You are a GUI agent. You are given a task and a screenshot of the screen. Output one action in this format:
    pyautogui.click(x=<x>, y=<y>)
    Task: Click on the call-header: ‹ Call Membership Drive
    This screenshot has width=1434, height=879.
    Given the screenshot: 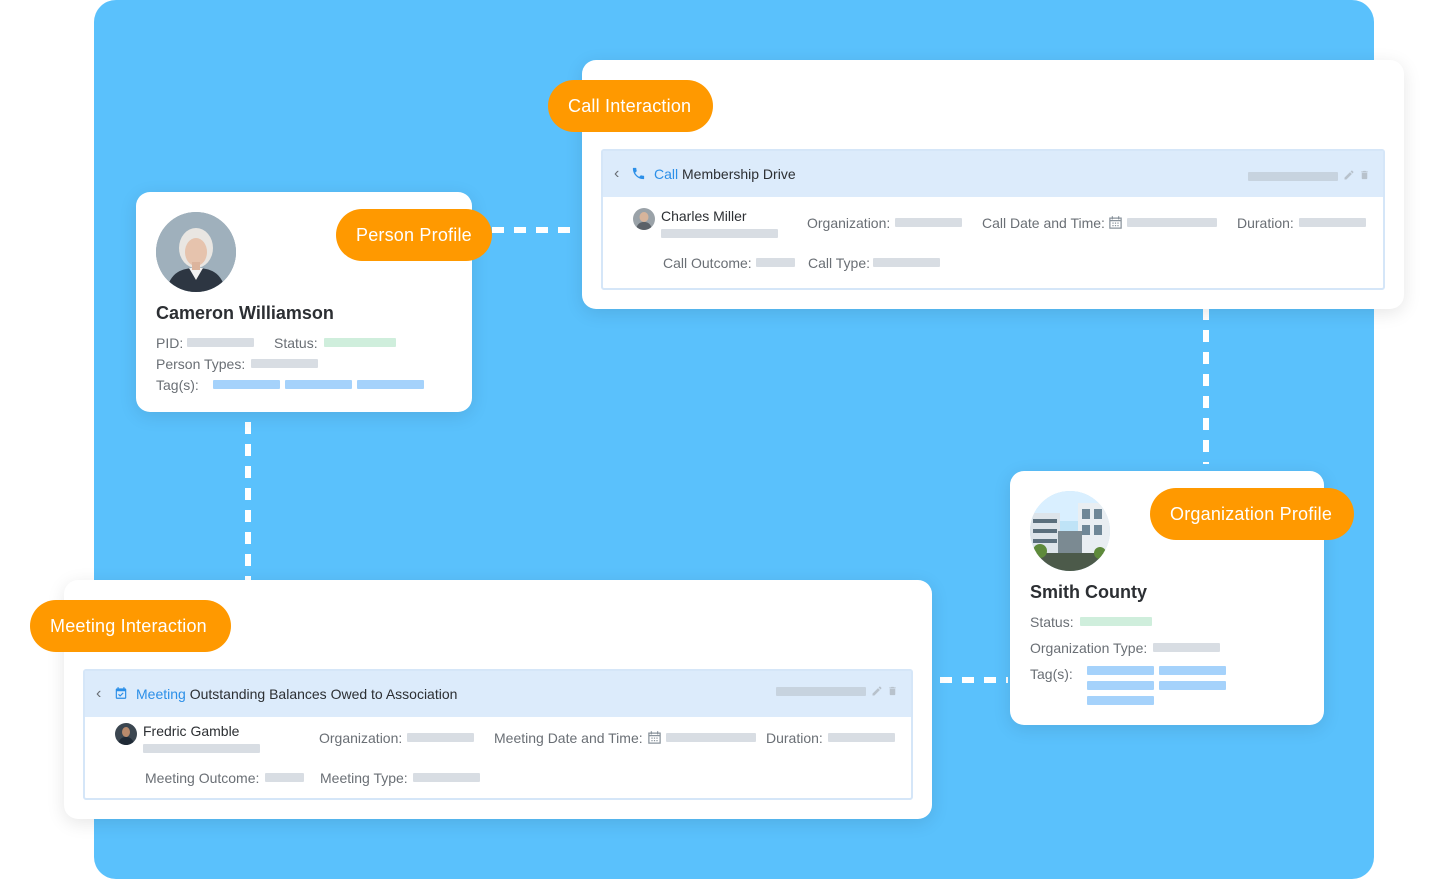 What is the action you would take?
    pyautogui.click(x=993, y=174)
    